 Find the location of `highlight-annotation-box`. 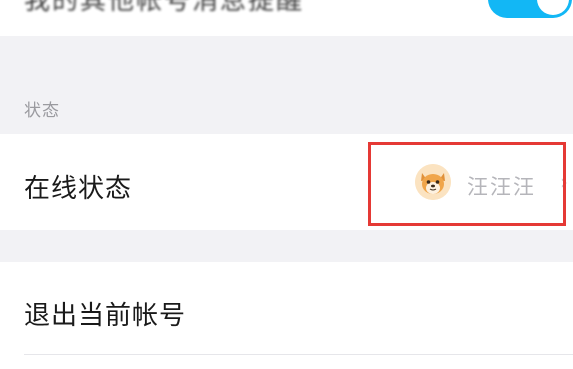

highlight-annotation-box is located at coordinates (467, 184).